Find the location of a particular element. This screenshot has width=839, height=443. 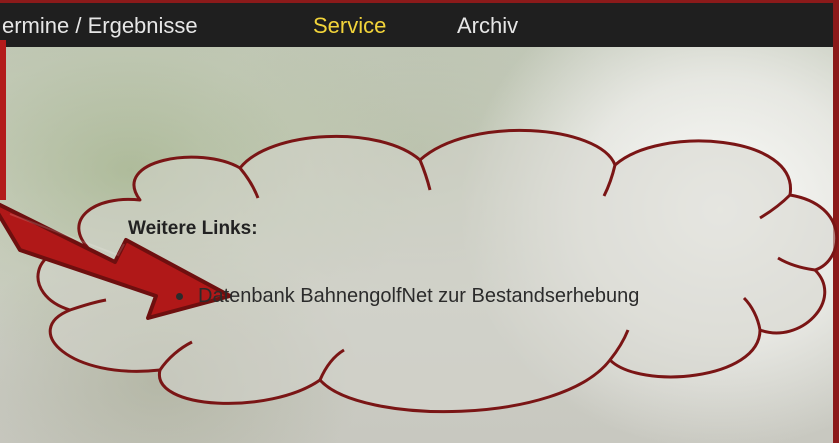

bullet-icon is located at coordinates (179, 296).